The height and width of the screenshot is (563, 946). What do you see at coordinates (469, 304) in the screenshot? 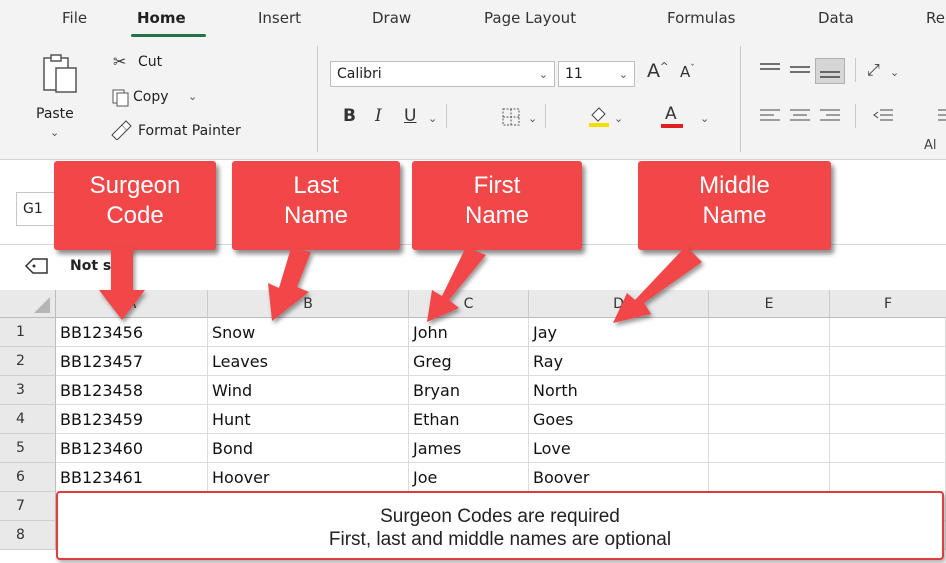
I see `column-header-c: C` at bounding box center [469, 304].